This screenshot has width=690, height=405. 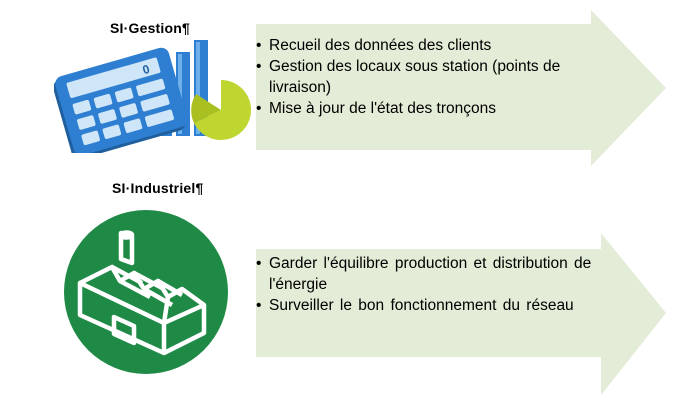 What do you see at coordinates (428, 108) in the screenshot?
I see `bullet-item: Mise à jour de l'état des tronçons` at bounding box center [428, 108].